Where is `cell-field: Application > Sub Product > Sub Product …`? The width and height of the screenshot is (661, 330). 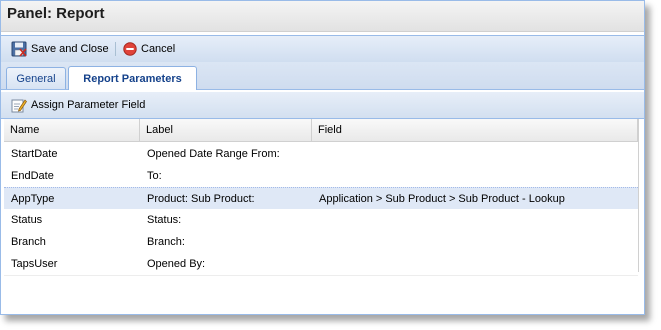 cell-field: Application > Sub Product > Sub Product … is located at coordinates (442, 199).